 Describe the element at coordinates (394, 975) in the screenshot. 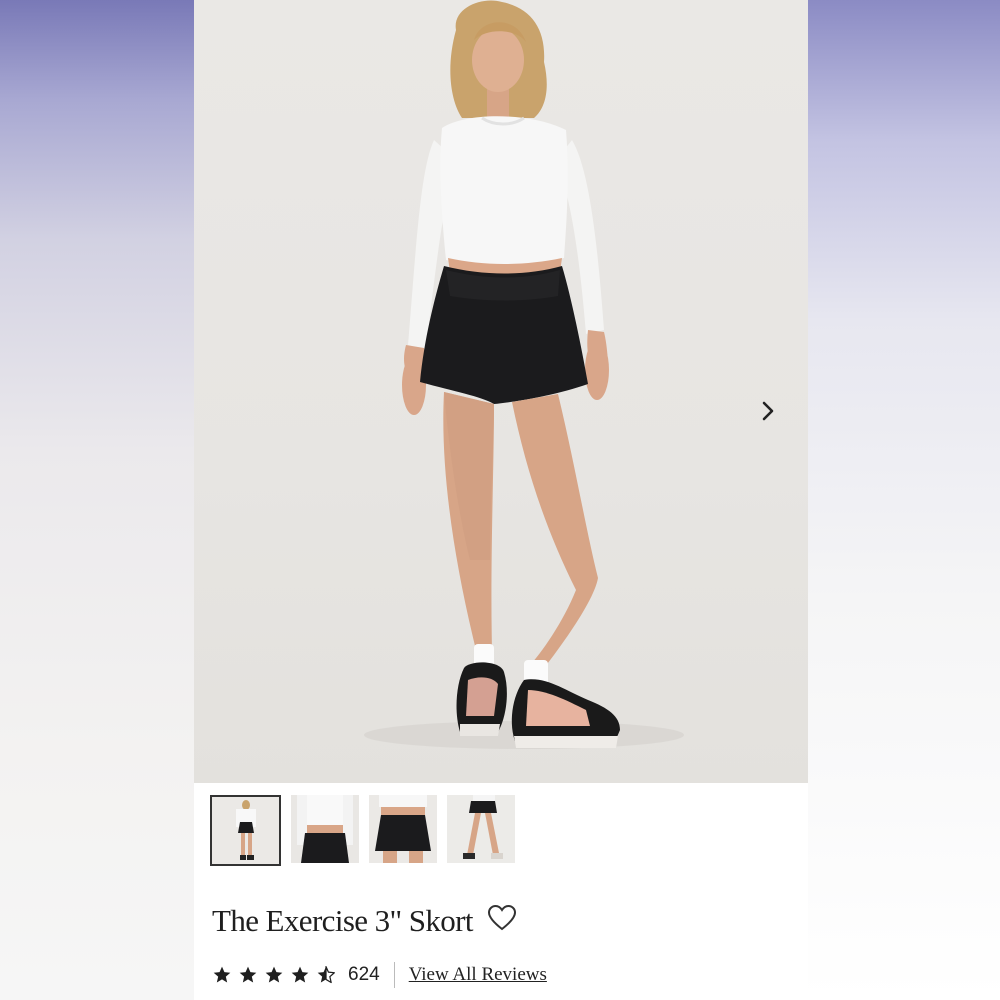

I see `divider` at that location.